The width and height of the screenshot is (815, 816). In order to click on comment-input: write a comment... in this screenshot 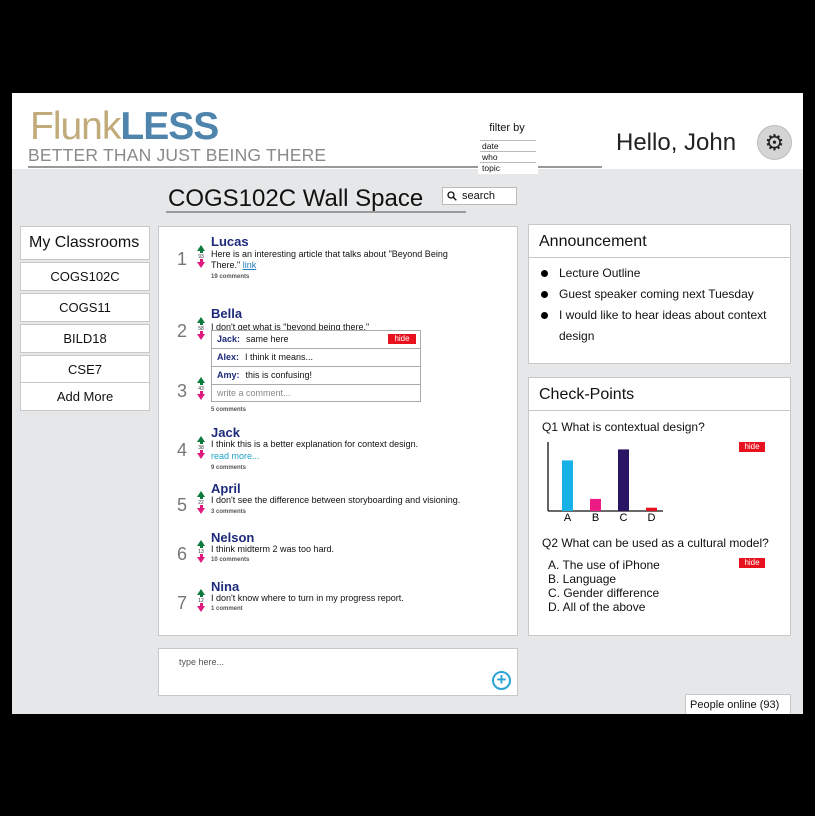, I will do `click(316, 393)`.